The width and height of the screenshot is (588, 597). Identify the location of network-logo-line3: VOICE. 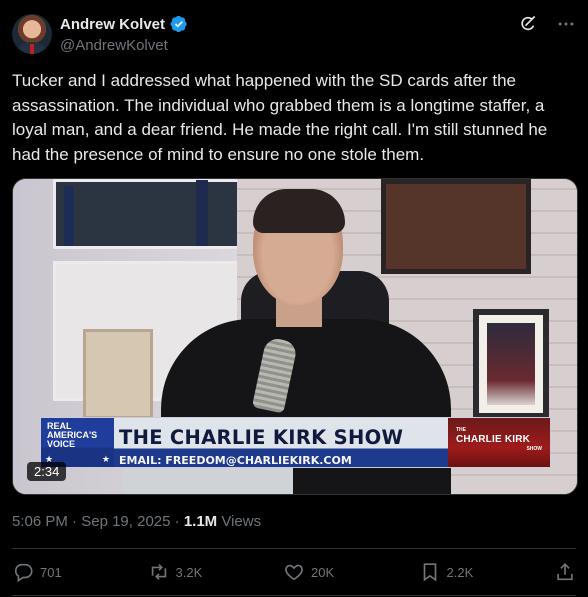
(61, 444).